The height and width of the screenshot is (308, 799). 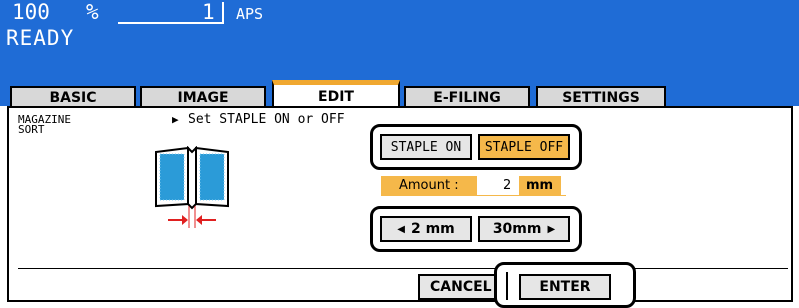 I want to click on tab-image-label: IMAGE, so click(x=203, y=98).